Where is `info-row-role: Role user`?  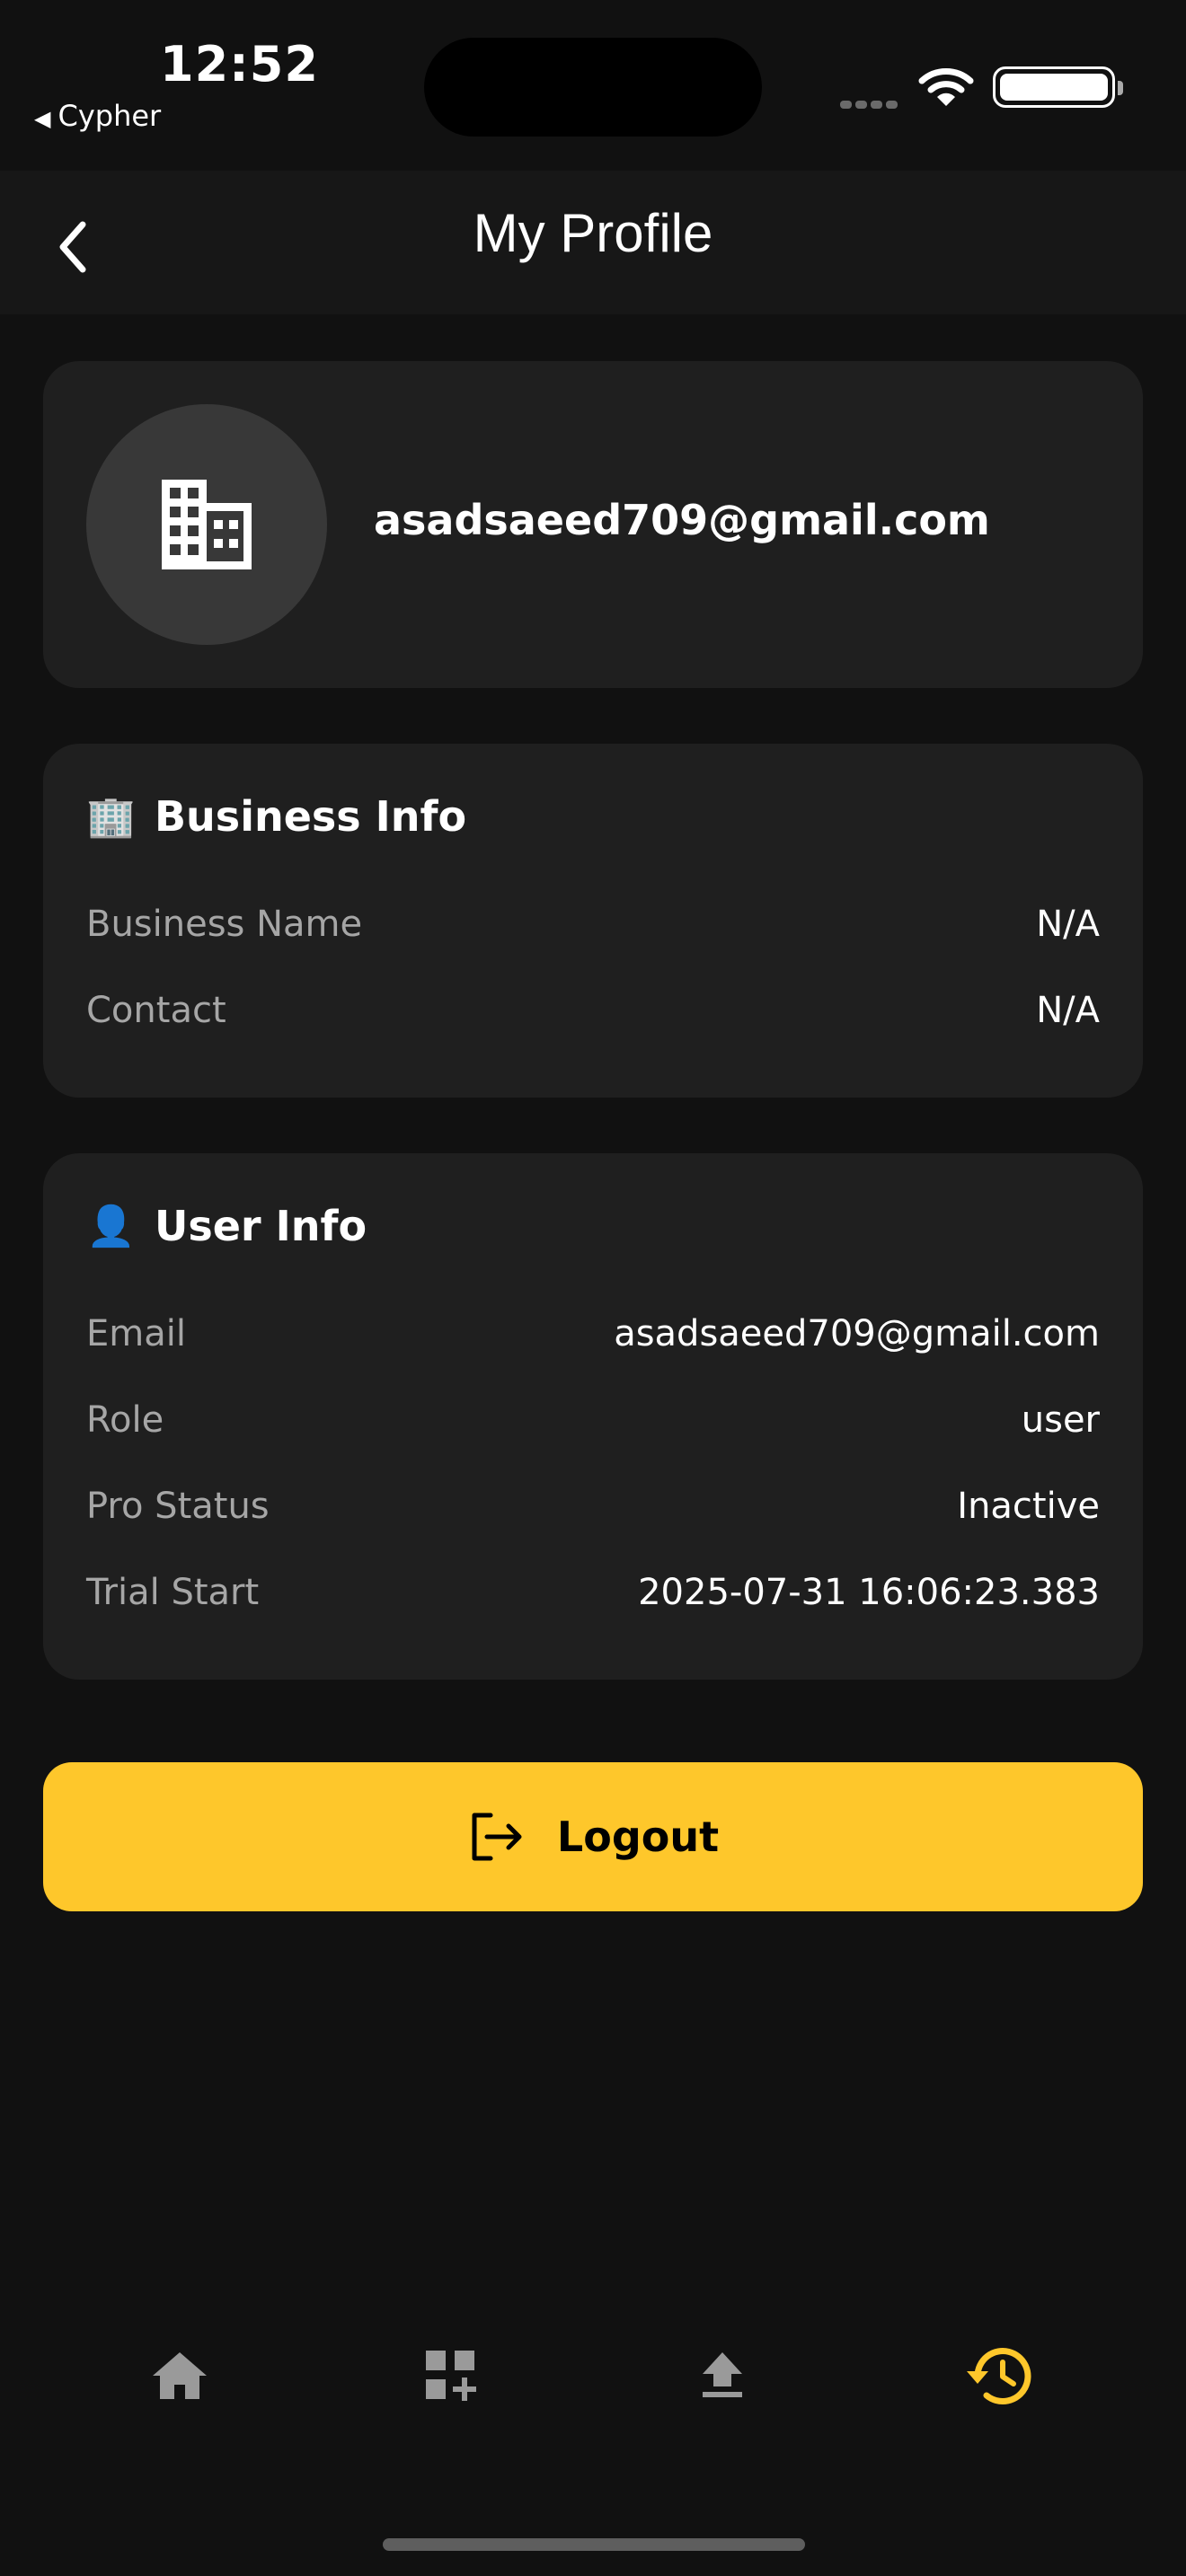
info-row-role: Role user is located at coordinates (593, 1420).